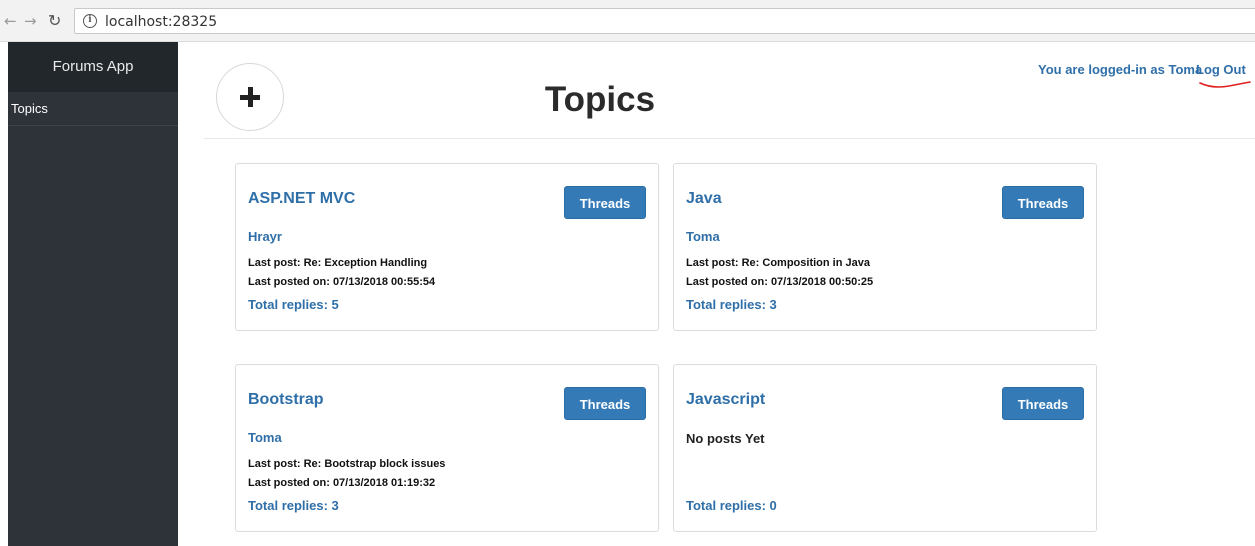 Image resolution: width=1255 pixels, height=546 pixels. Describe the element at coordinates (447, 448) in the screenshot. I see `topic-card: Bootstrap Threads Toma Last post: Re` at that location.